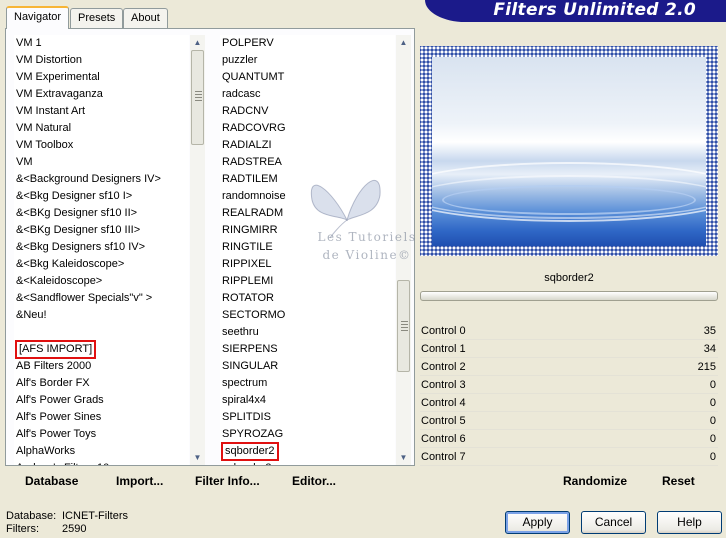 The image size is (726, 538). Describe the element at coordinates (101, 366) in the screenshot. I see `category-item: AB Filters 2000` at that location.